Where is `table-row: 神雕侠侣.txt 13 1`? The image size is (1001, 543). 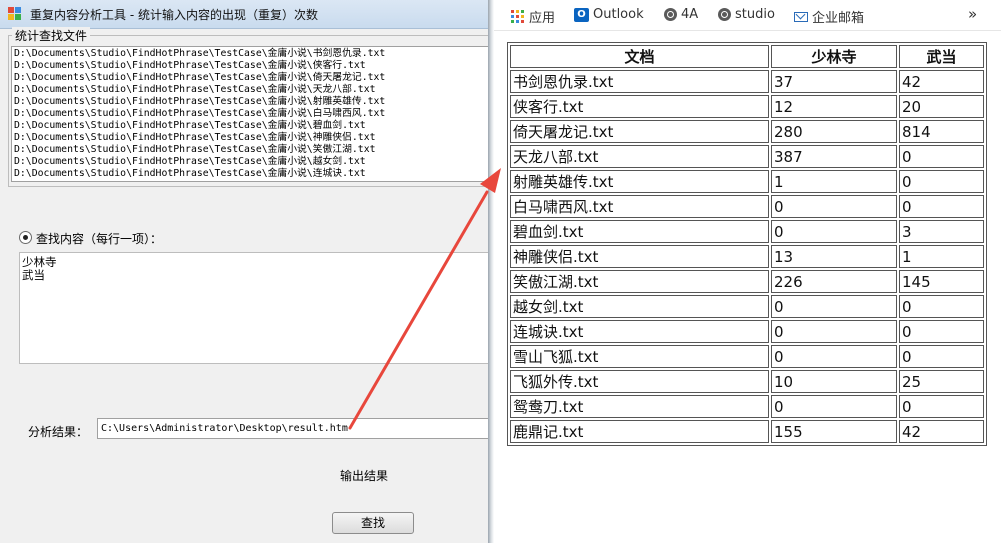
table-row: 神雕侠侣.txt 13 1 is located at coordinates (747, 256).